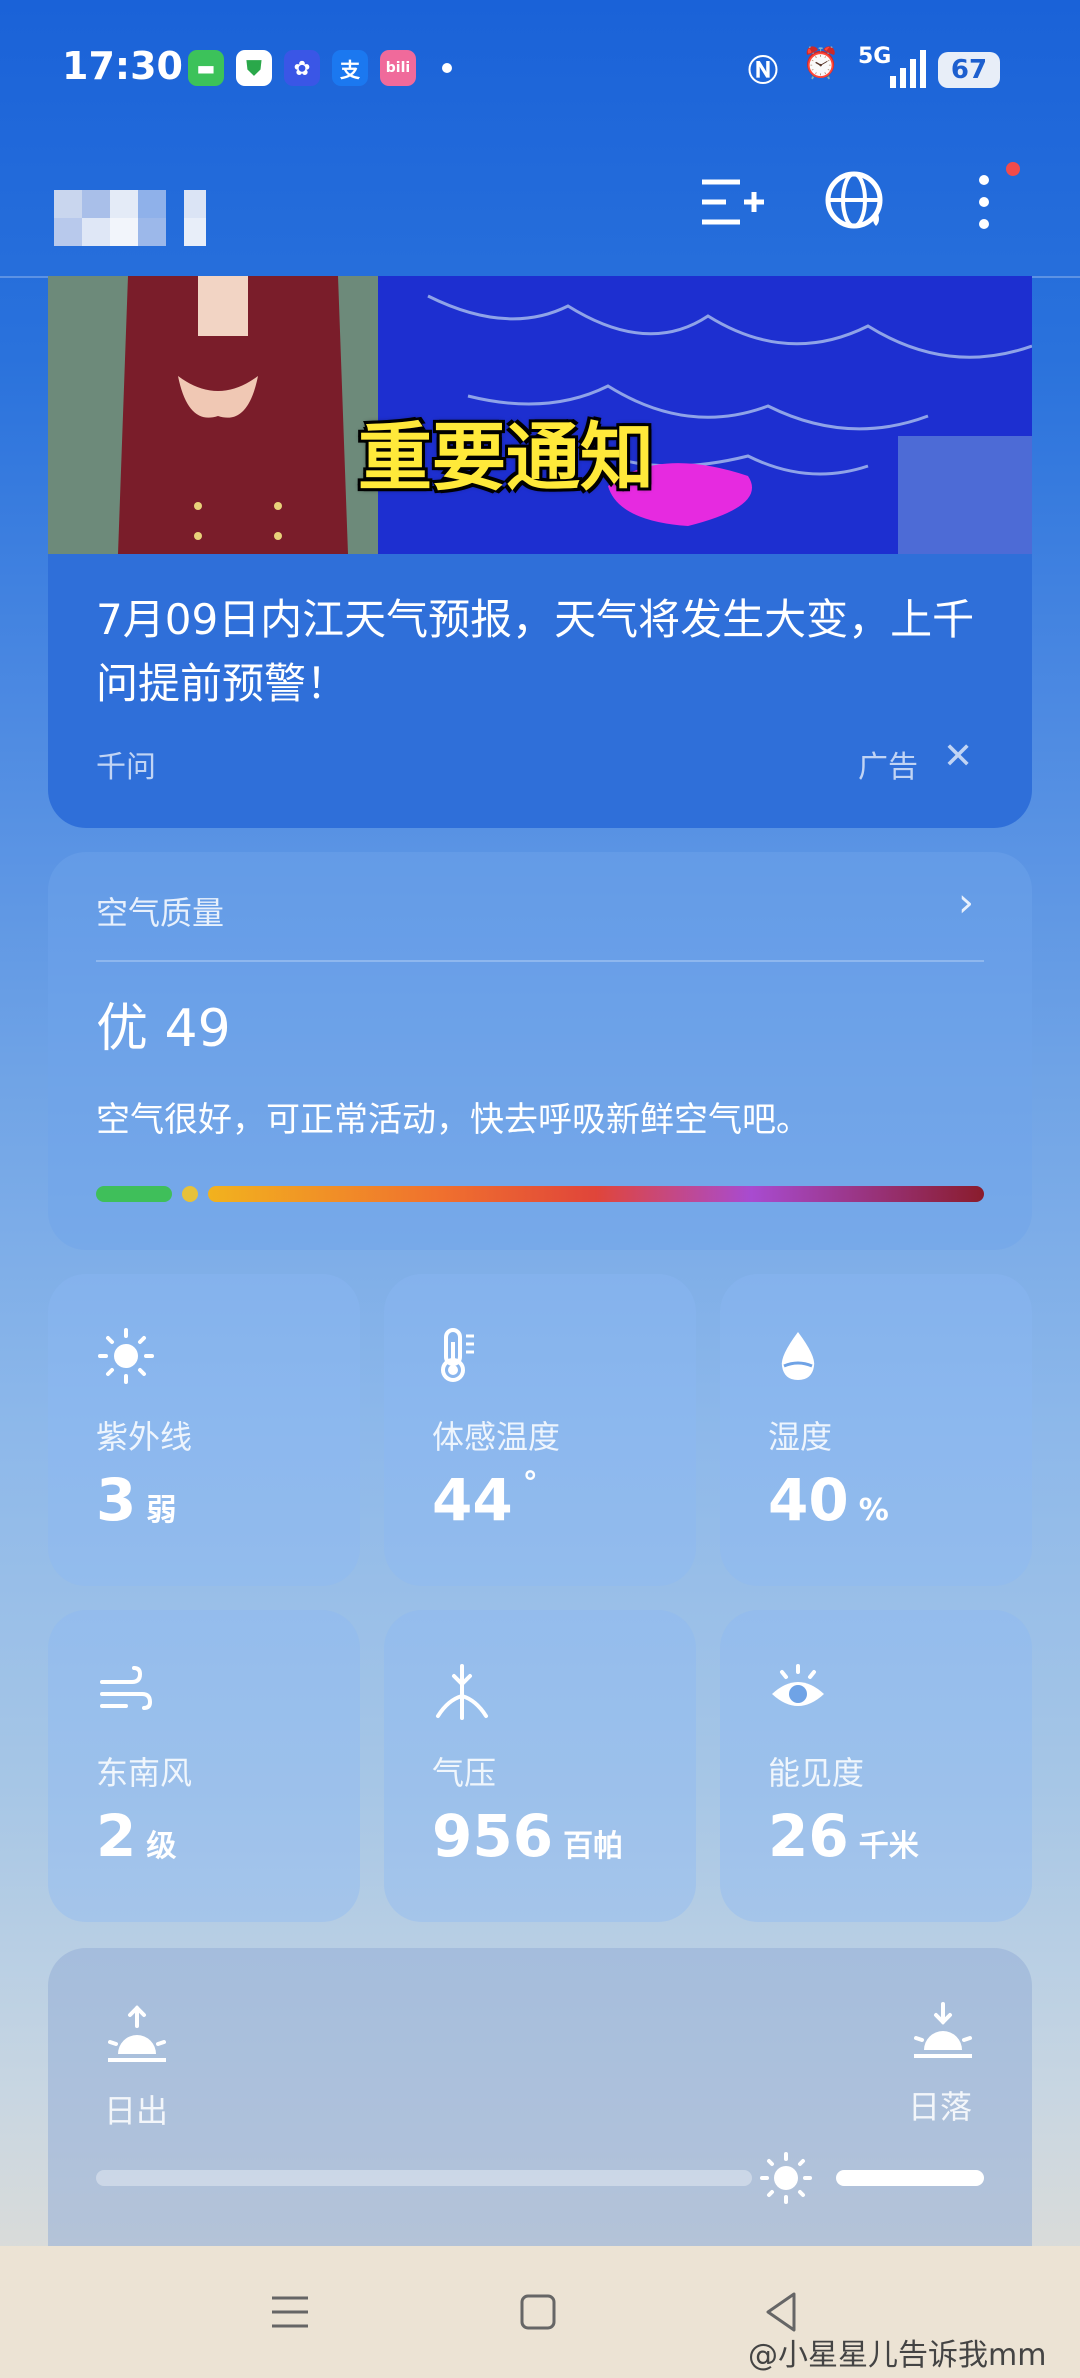 Image resolution: width=1080 pixels, height=2378 pixels. I want to click on watermark: @小星星儿告诉我mm, so click(897, 2355).